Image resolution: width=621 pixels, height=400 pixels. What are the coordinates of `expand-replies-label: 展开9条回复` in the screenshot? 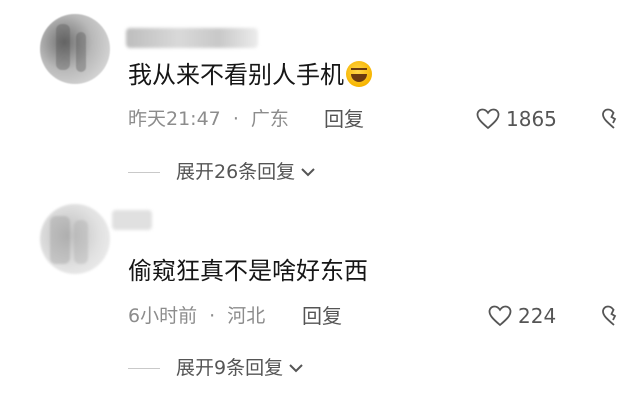 It's located at (230, 368).